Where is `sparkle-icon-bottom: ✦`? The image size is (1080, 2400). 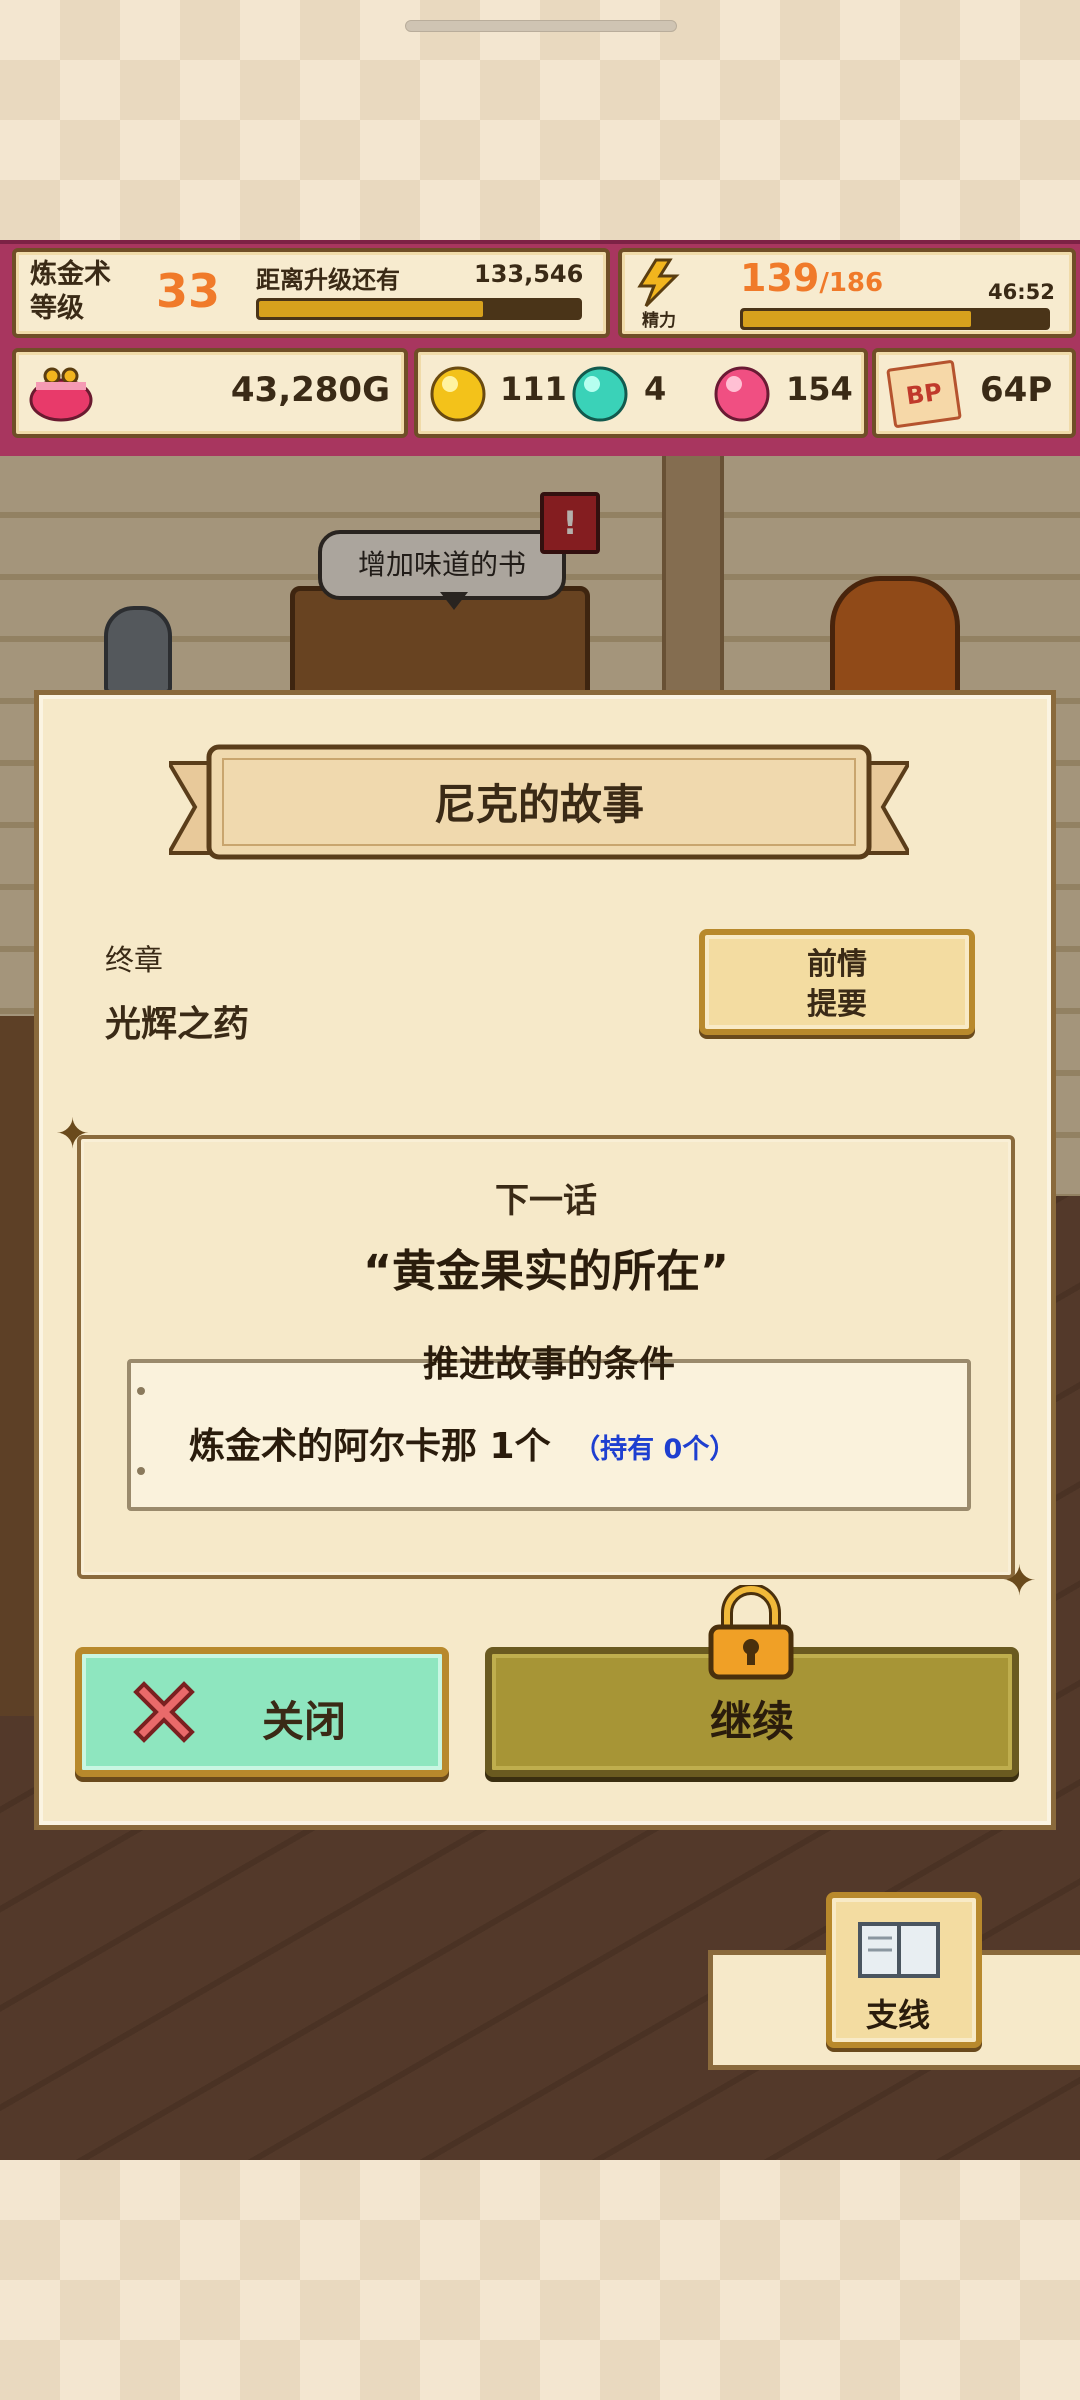 sparkle-icon-bottom: ✦ is located at coordinates (1019, 1580).